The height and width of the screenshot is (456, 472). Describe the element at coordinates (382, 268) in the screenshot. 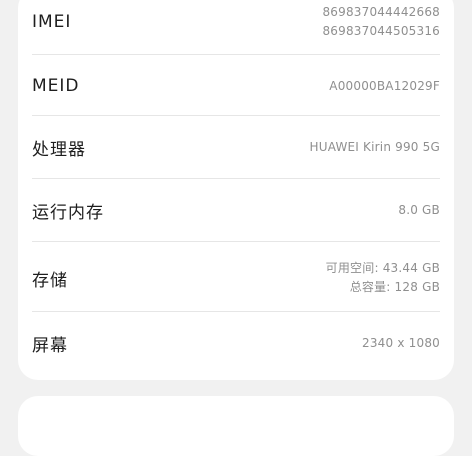

I see `storage-available: 可用空间: 43.44 GB` at that location.